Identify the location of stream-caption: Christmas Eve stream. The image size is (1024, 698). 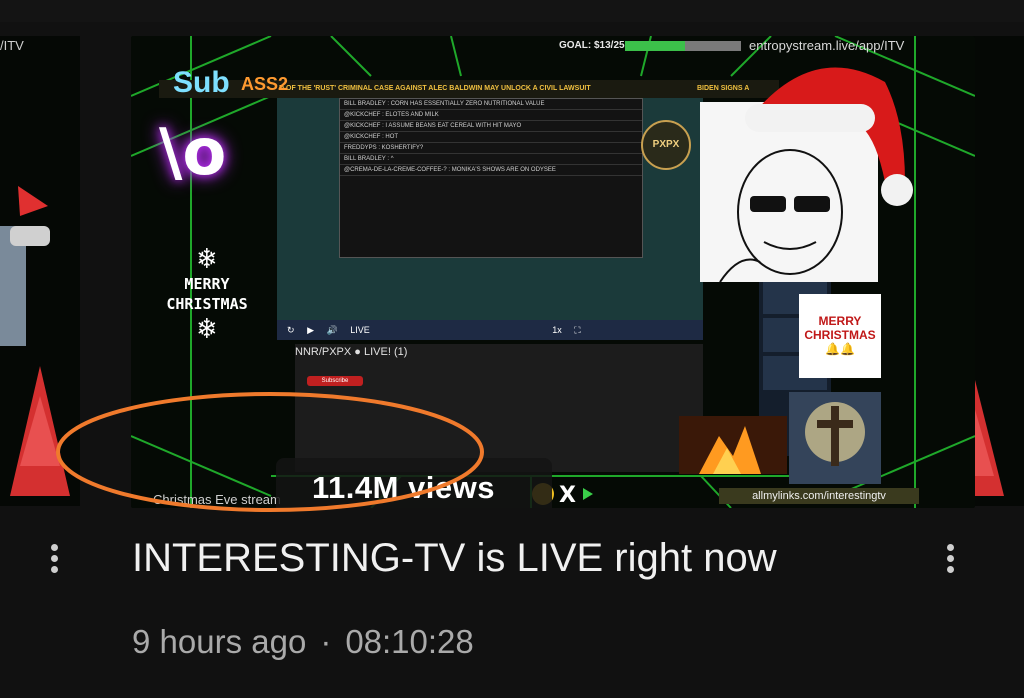
(217, 499).